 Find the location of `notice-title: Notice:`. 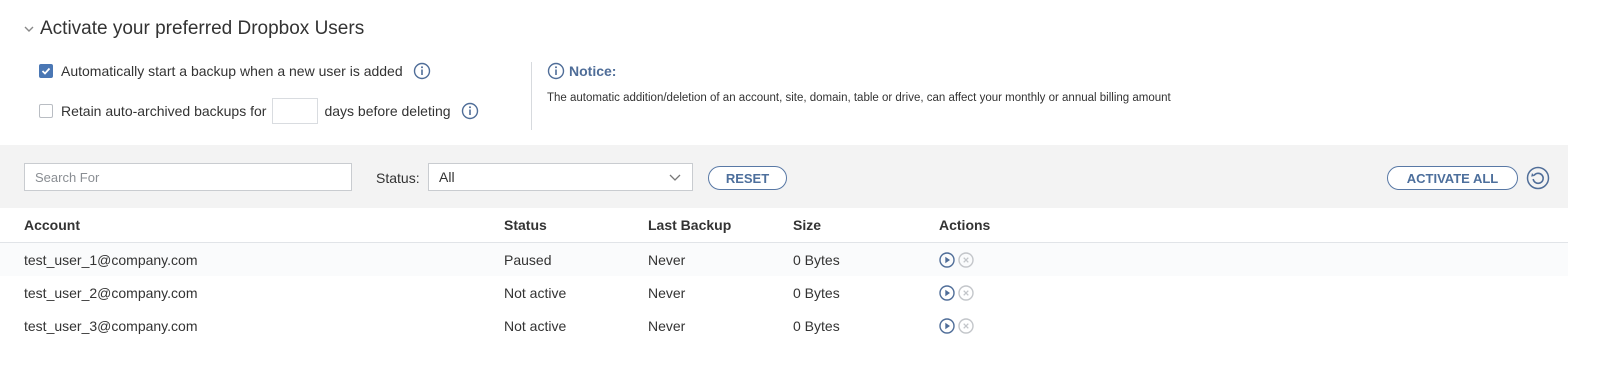

notice-title: Notice: is located at coordinates (593, 71).